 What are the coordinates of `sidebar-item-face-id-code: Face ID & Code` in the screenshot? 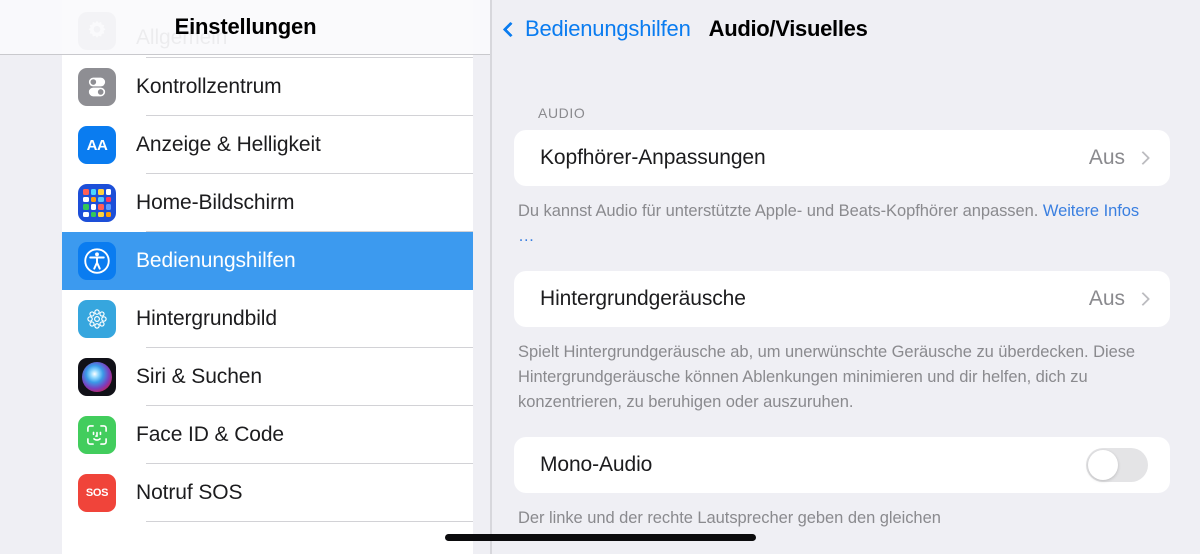 It's located at (267, 435).